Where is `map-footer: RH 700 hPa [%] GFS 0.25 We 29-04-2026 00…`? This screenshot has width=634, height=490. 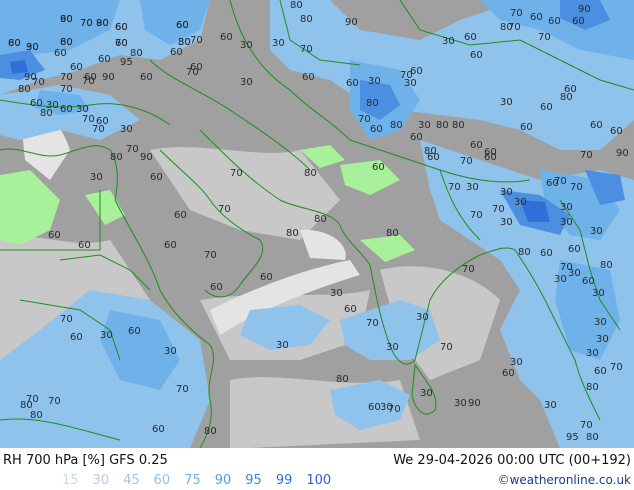 map-footer: RH 700 hPa [%] GFS 0.25 We 29-04-2026 00… is located at coordinates (317, 469).